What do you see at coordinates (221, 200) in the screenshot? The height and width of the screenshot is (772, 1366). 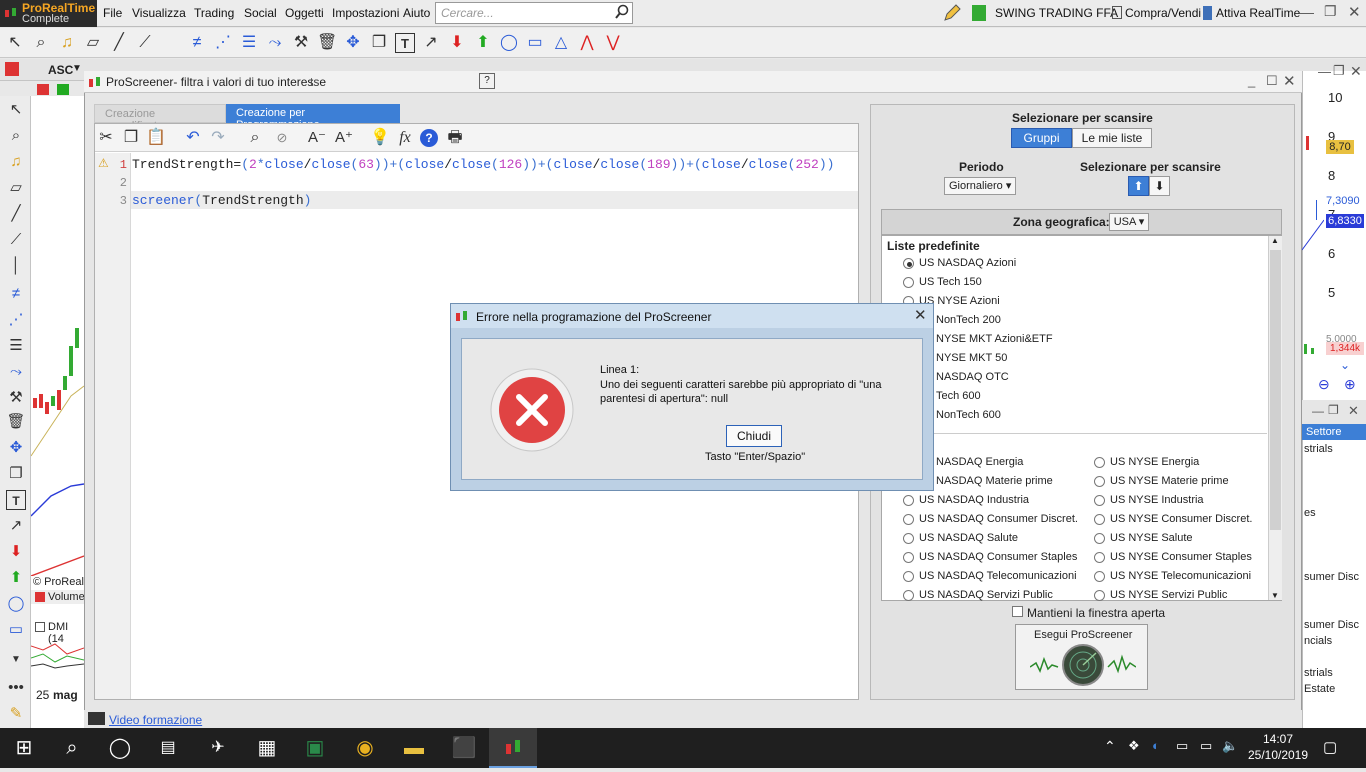 I see `code-line-3: screener(TrendStrength)` at bounding box center [221, 200].